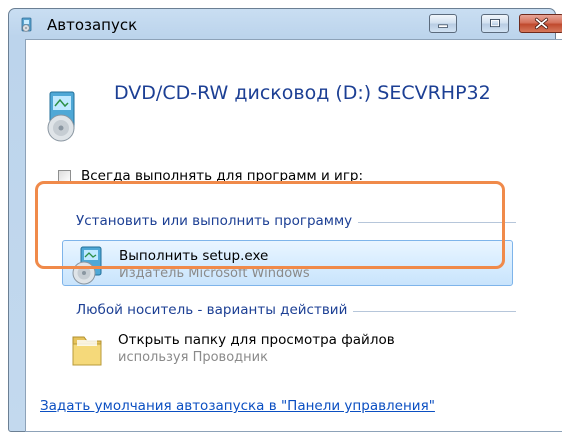 The image size is (562, 438). What do you see at coordinates (193, 357) in the screenshot?
I see `open-folder-subtitle: используя Проводник` at bounding box center [193, 357].